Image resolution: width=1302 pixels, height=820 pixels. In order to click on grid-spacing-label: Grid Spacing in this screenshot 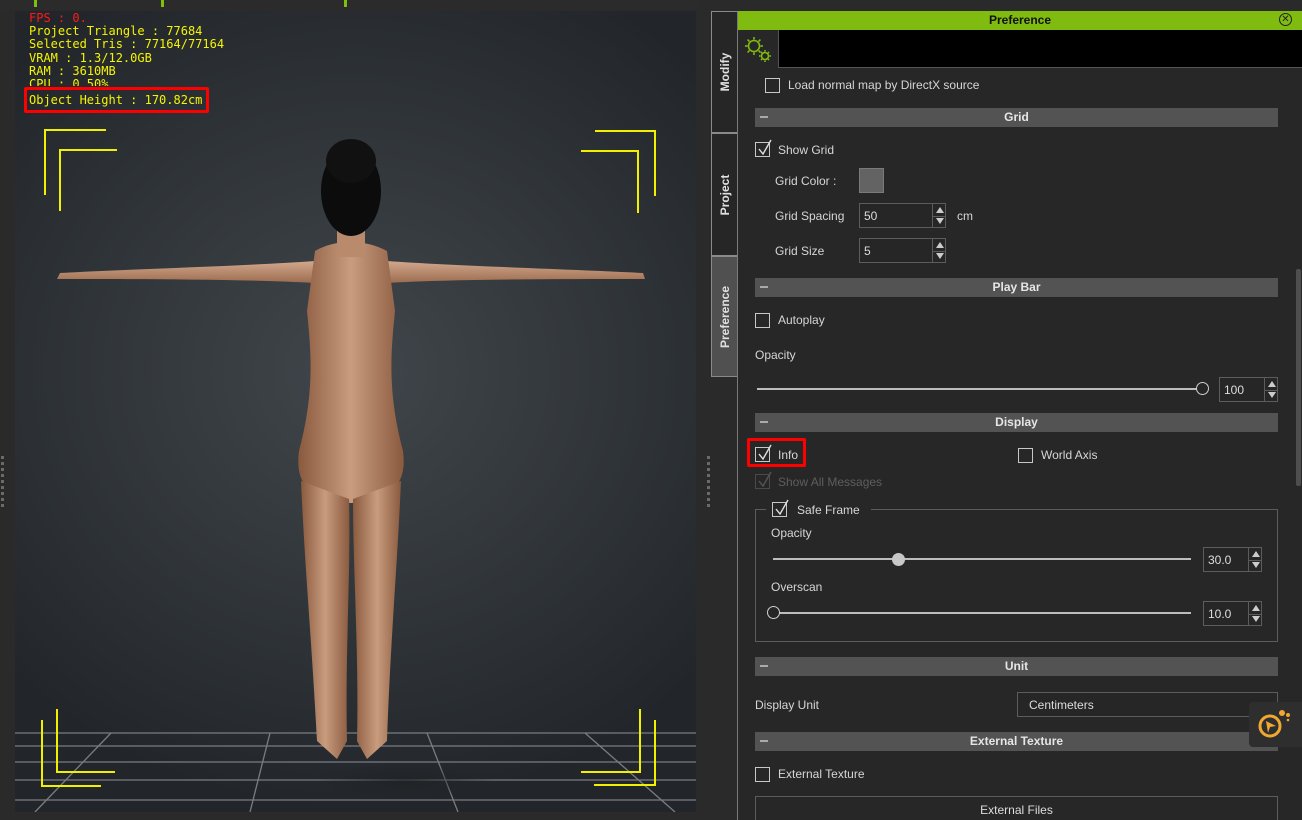, I will do `click(810, 216)`.